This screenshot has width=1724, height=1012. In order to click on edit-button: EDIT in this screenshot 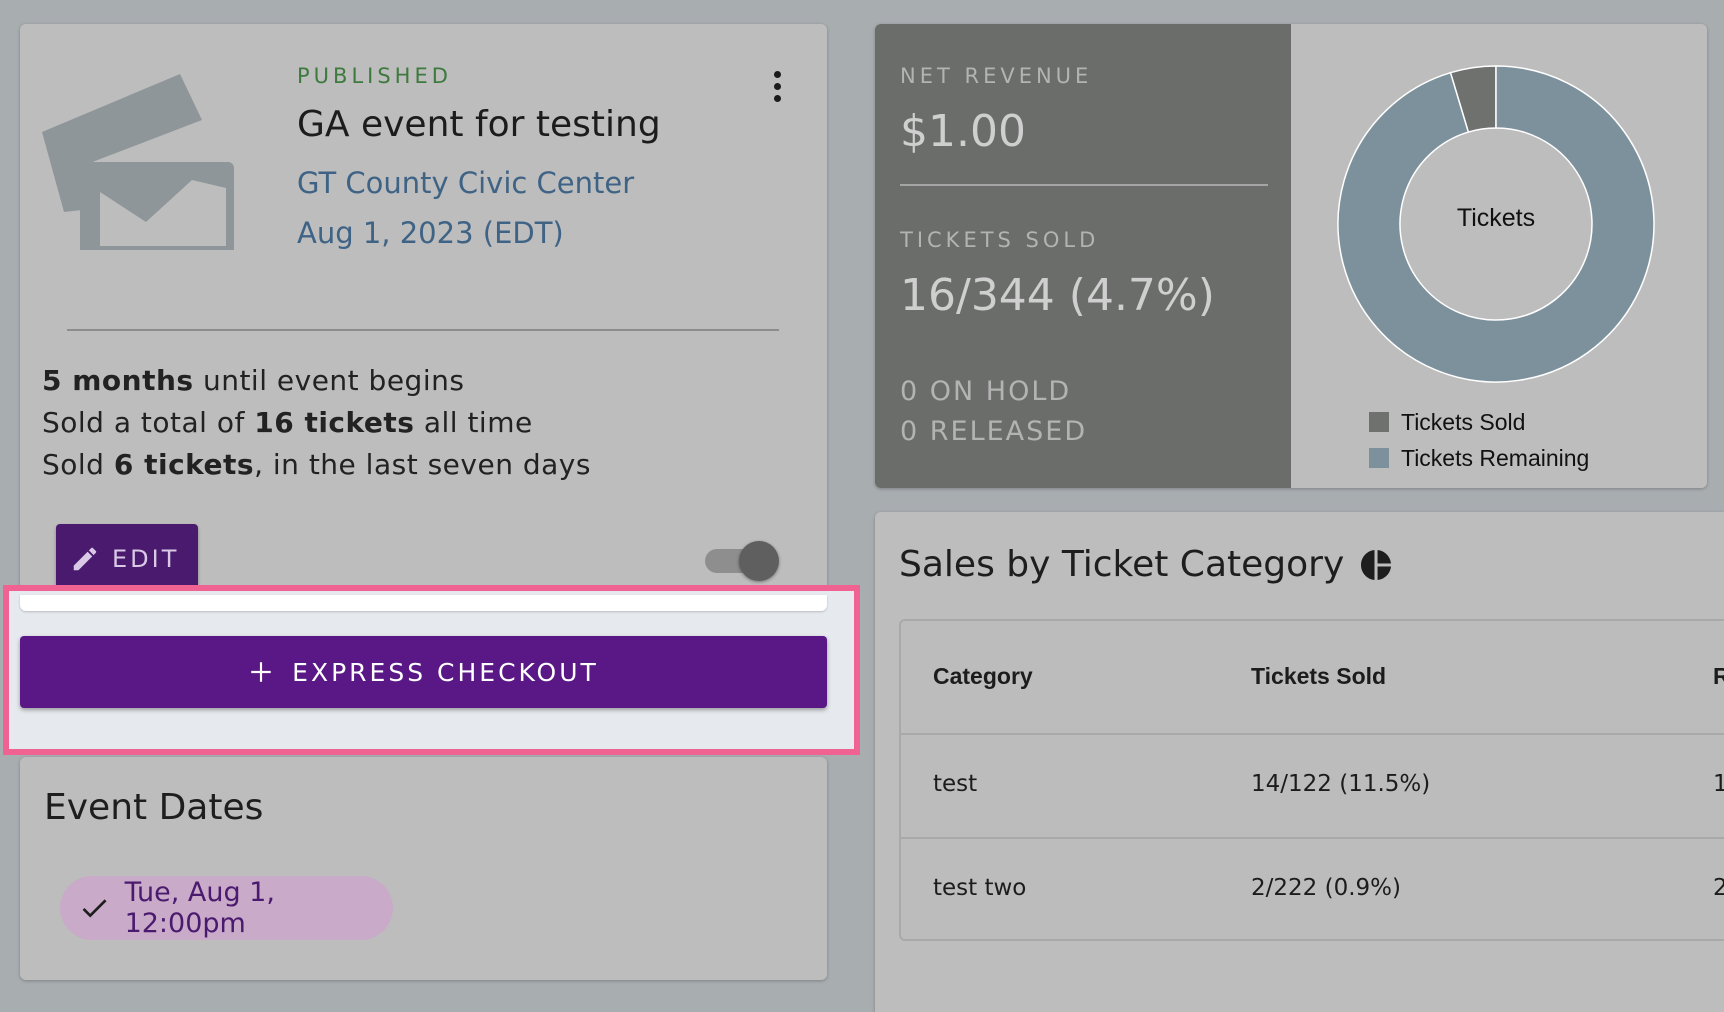, I will do `click(127, 559)`.